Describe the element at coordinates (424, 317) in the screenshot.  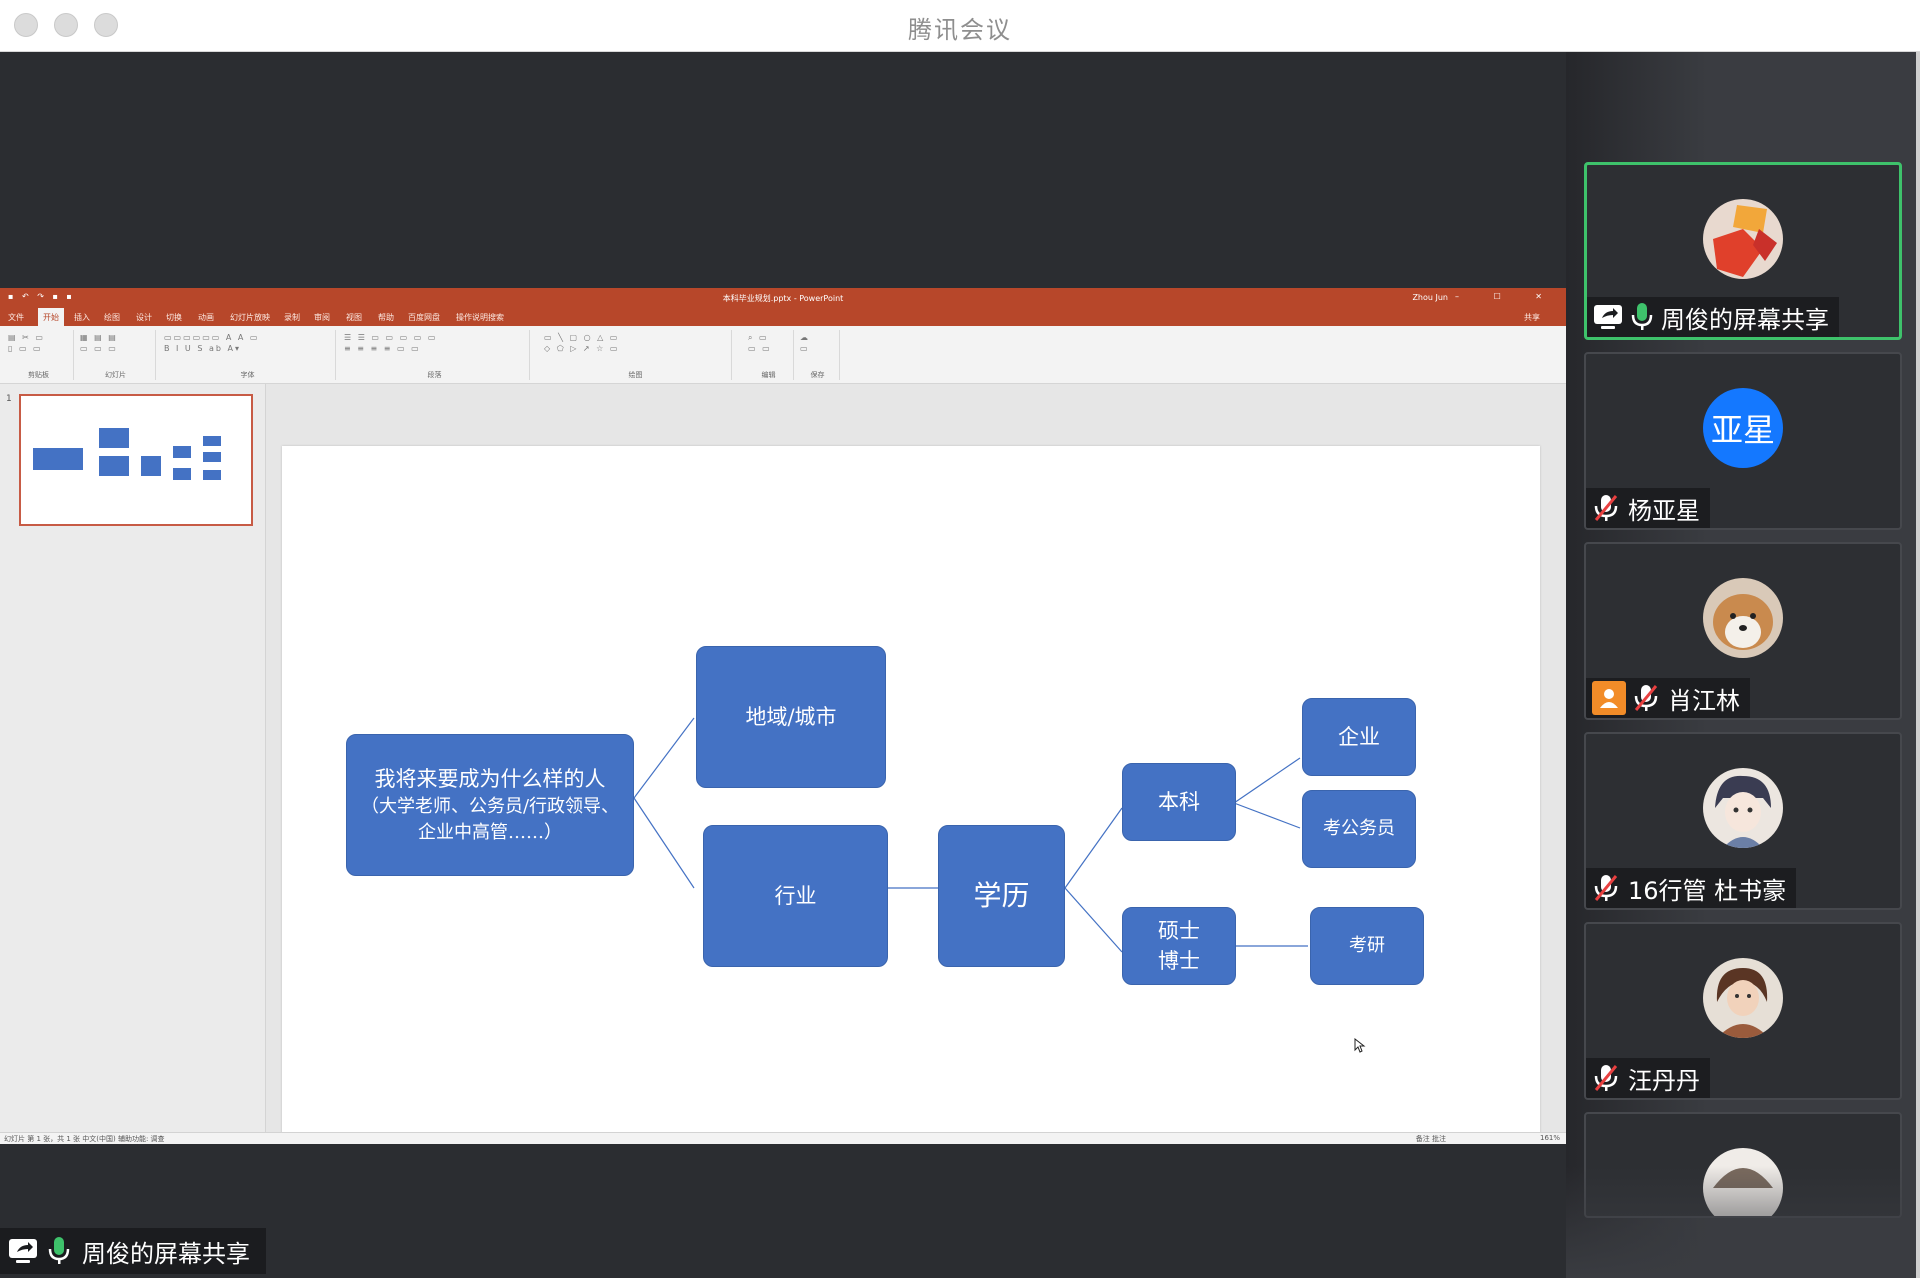
I see `tab-baidu-netdisk: 百度网盘` at that location.